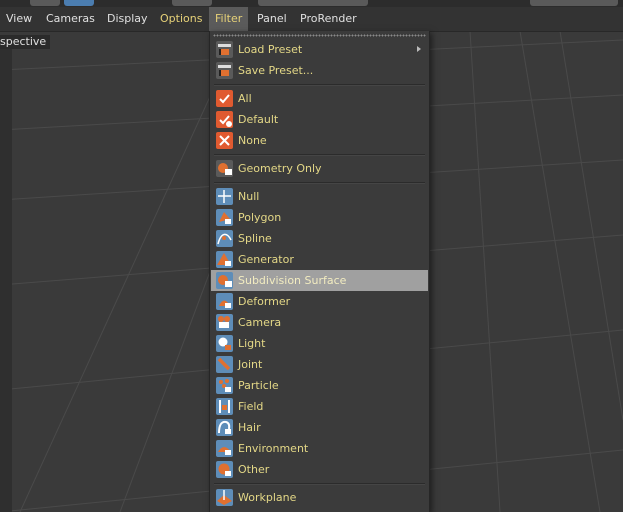 Image resolution: width=623 pixels, height=512 pixels. Describe the element at coordinates (224, 70) in the screenshot. I see `save-preset-icon` at that location.